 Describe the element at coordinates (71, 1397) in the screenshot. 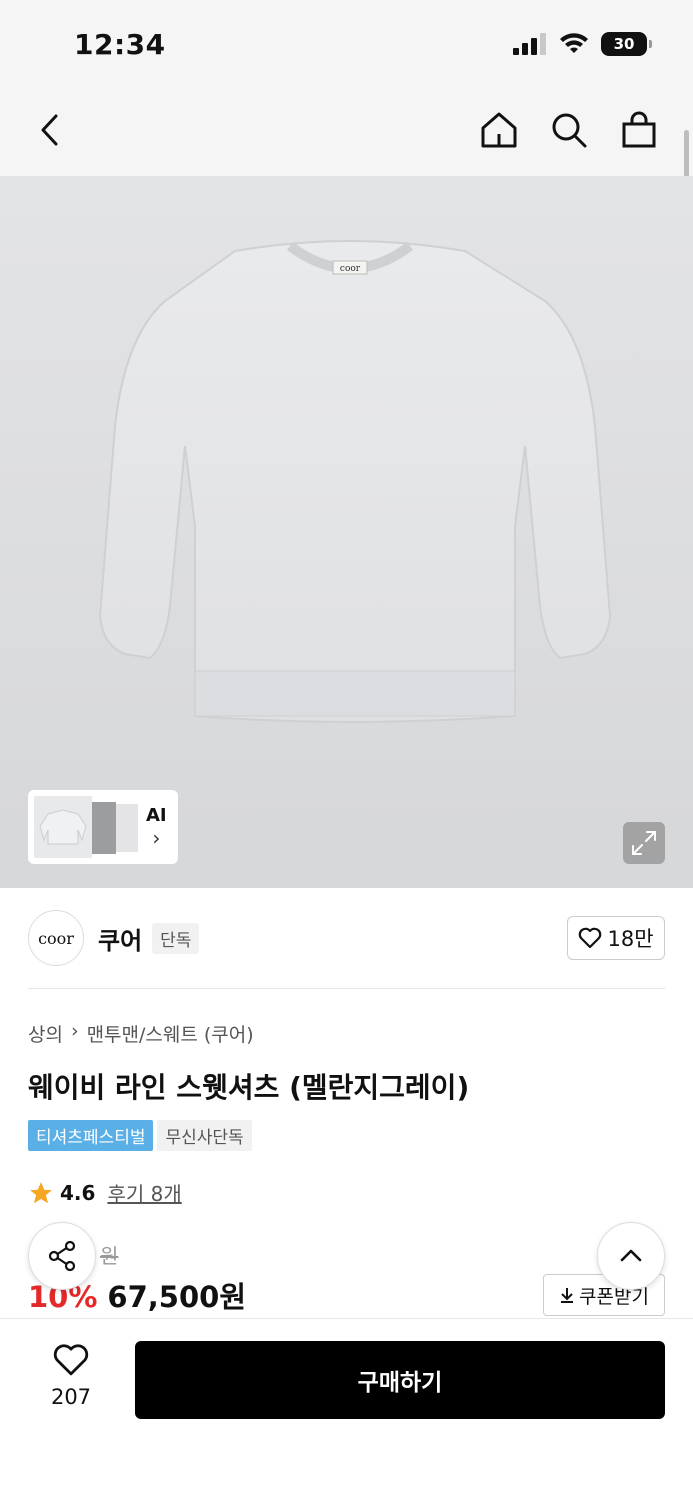

I see `product-like-count: 207` at that location.